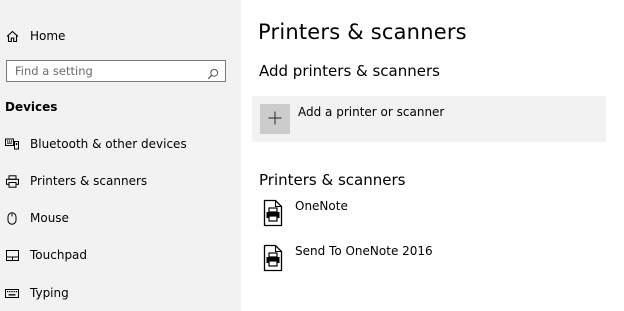 The image size is (624, 311). I want to click on add-section-heading: Add printers & scanners, so click(349, 71).